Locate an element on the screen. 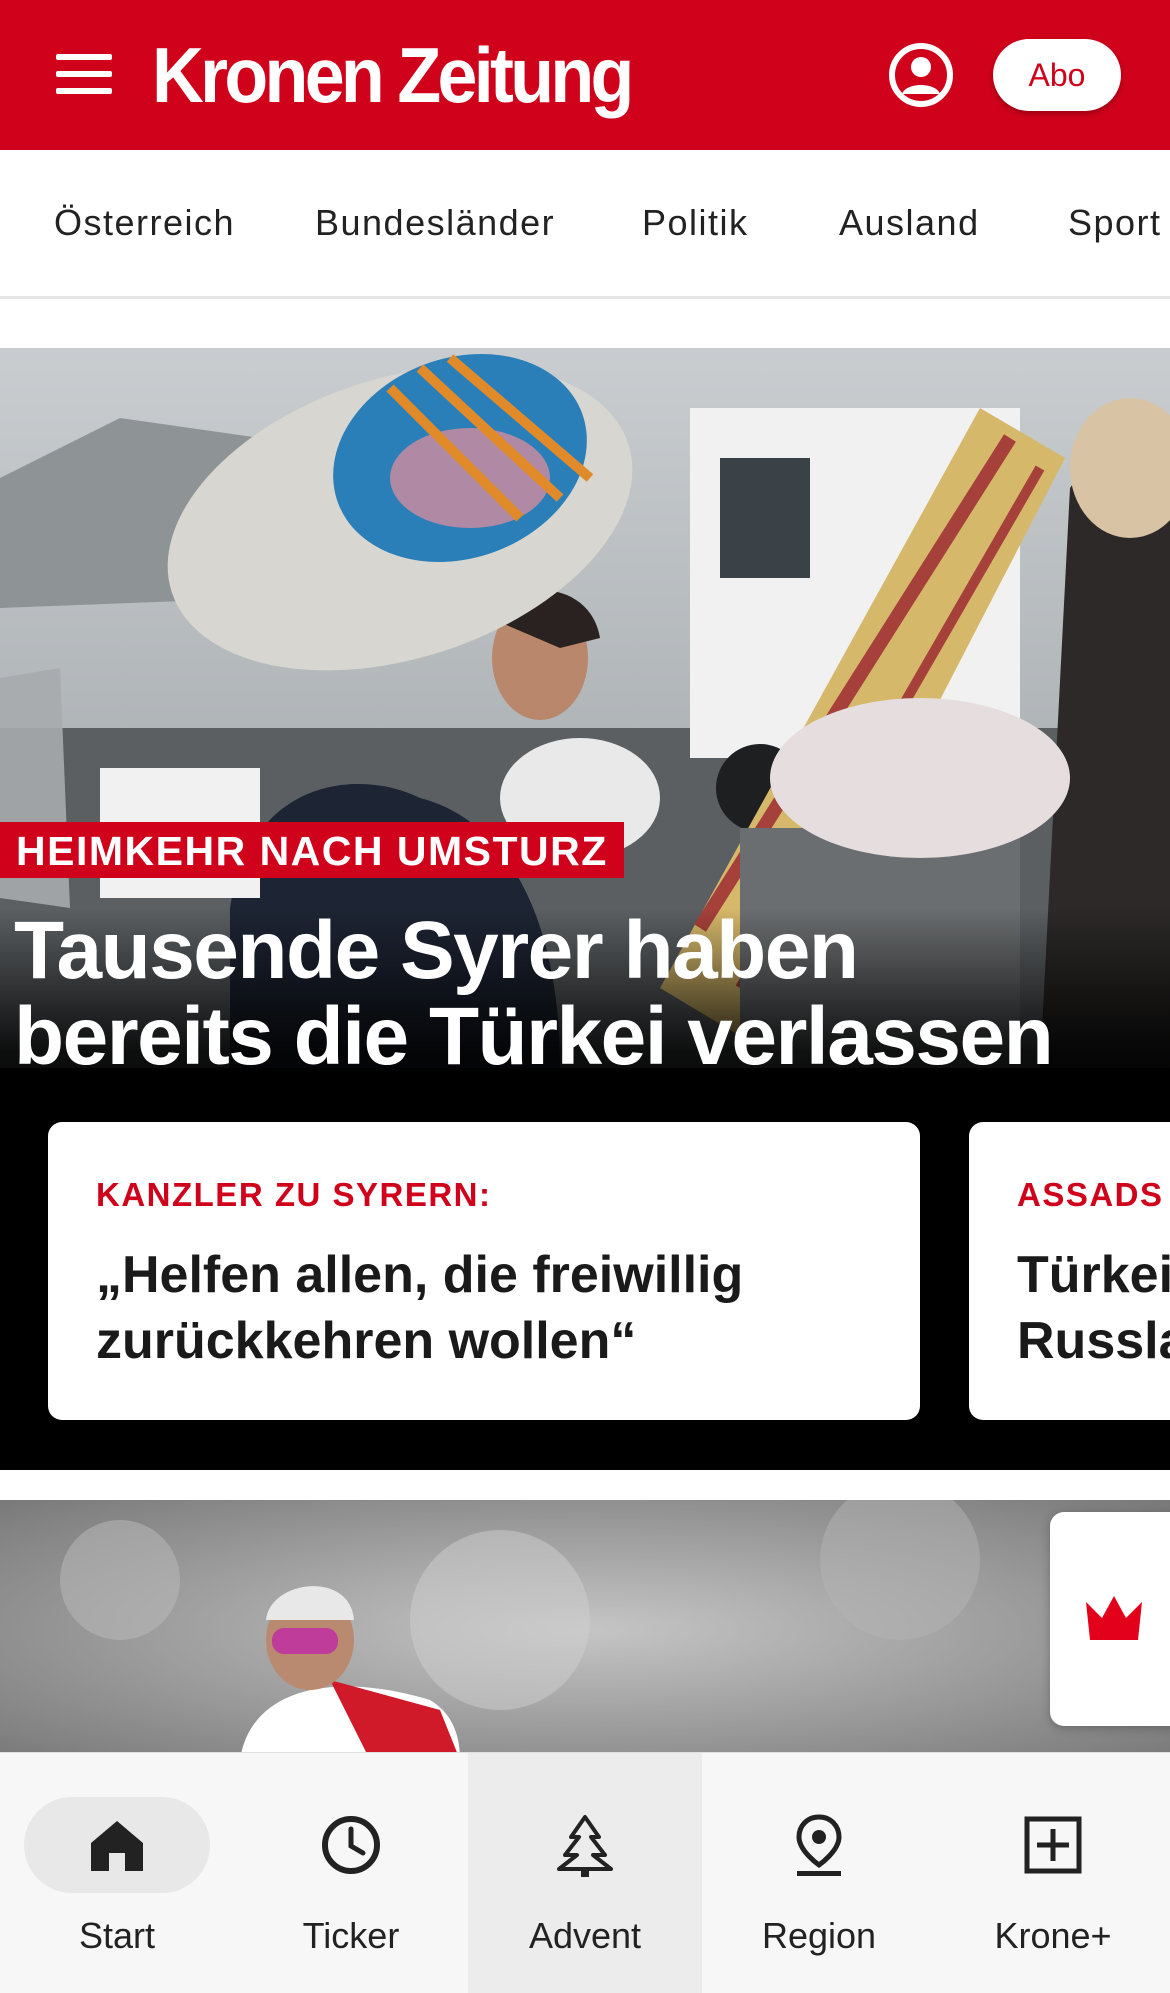 This screenshot has height=1993, width=1170. nav-tab-label: Ticker is located at coordinates (351, 1935).